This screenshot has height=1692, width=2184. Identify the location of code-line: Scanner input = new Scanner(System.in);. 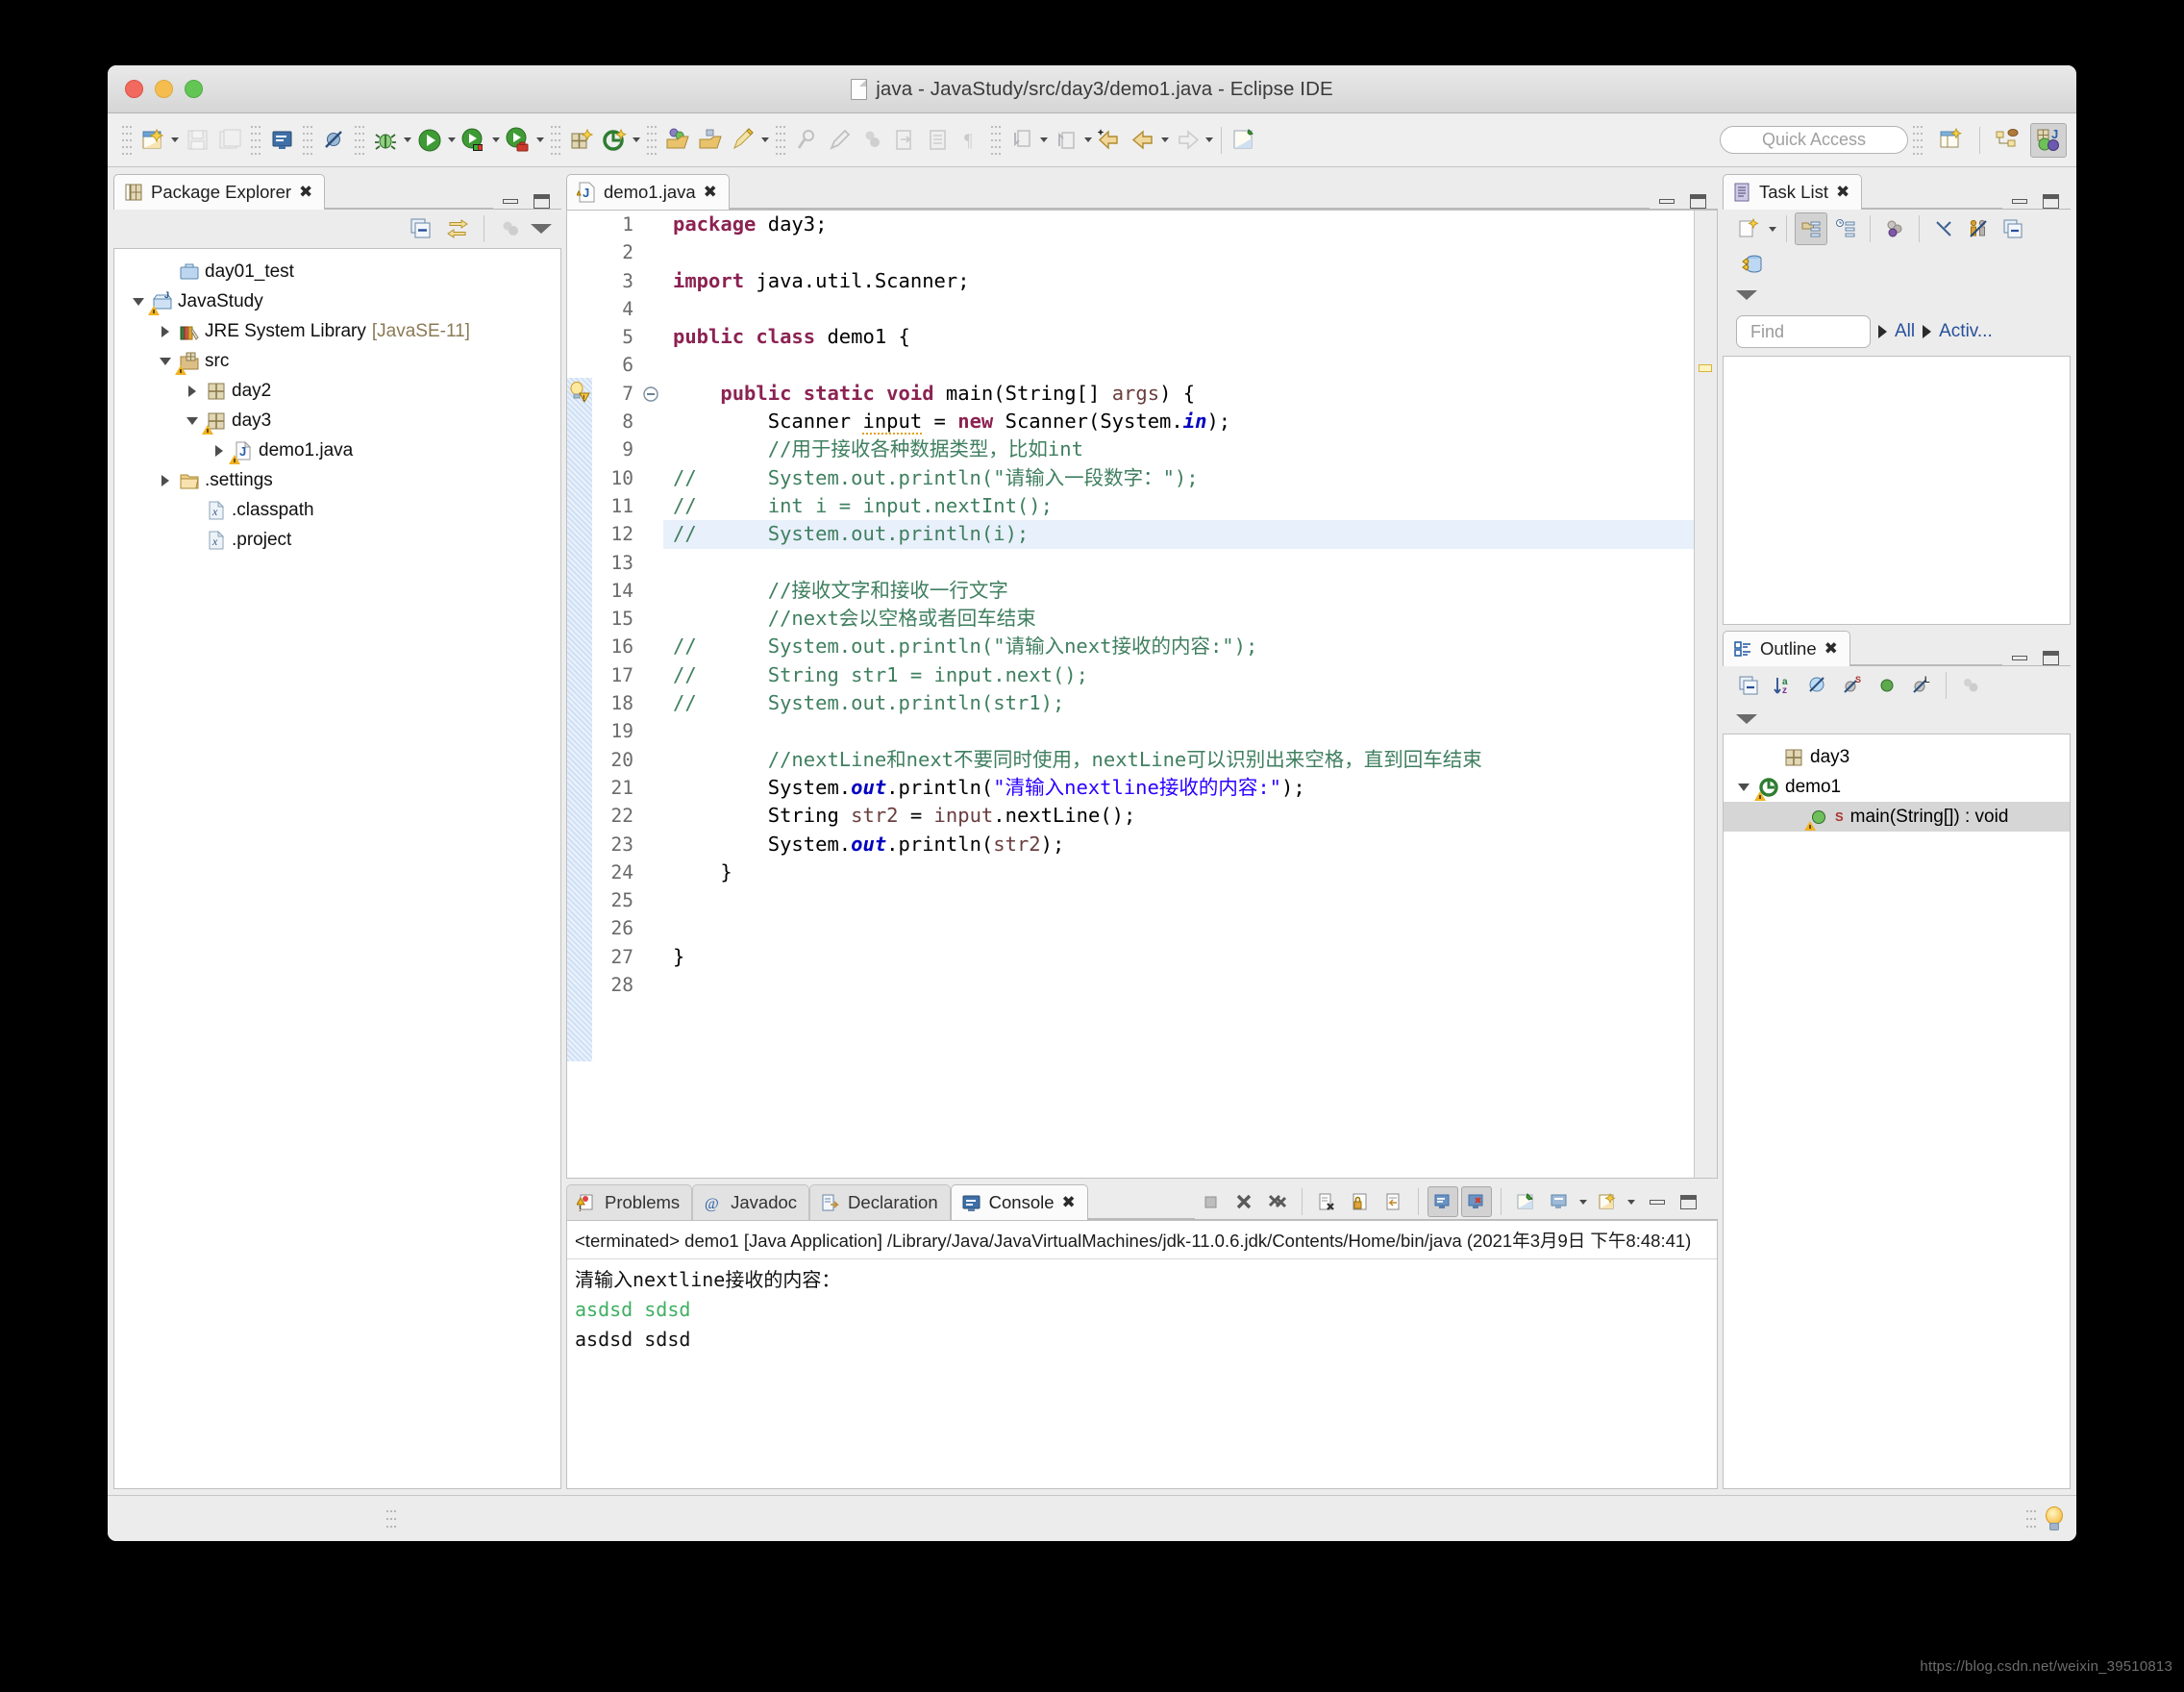
(1178, 421).